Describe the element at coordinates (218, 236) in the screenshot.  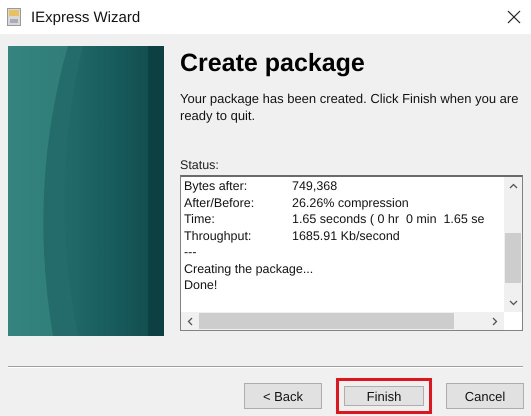
I see `log-label: Throughput:` at that location.